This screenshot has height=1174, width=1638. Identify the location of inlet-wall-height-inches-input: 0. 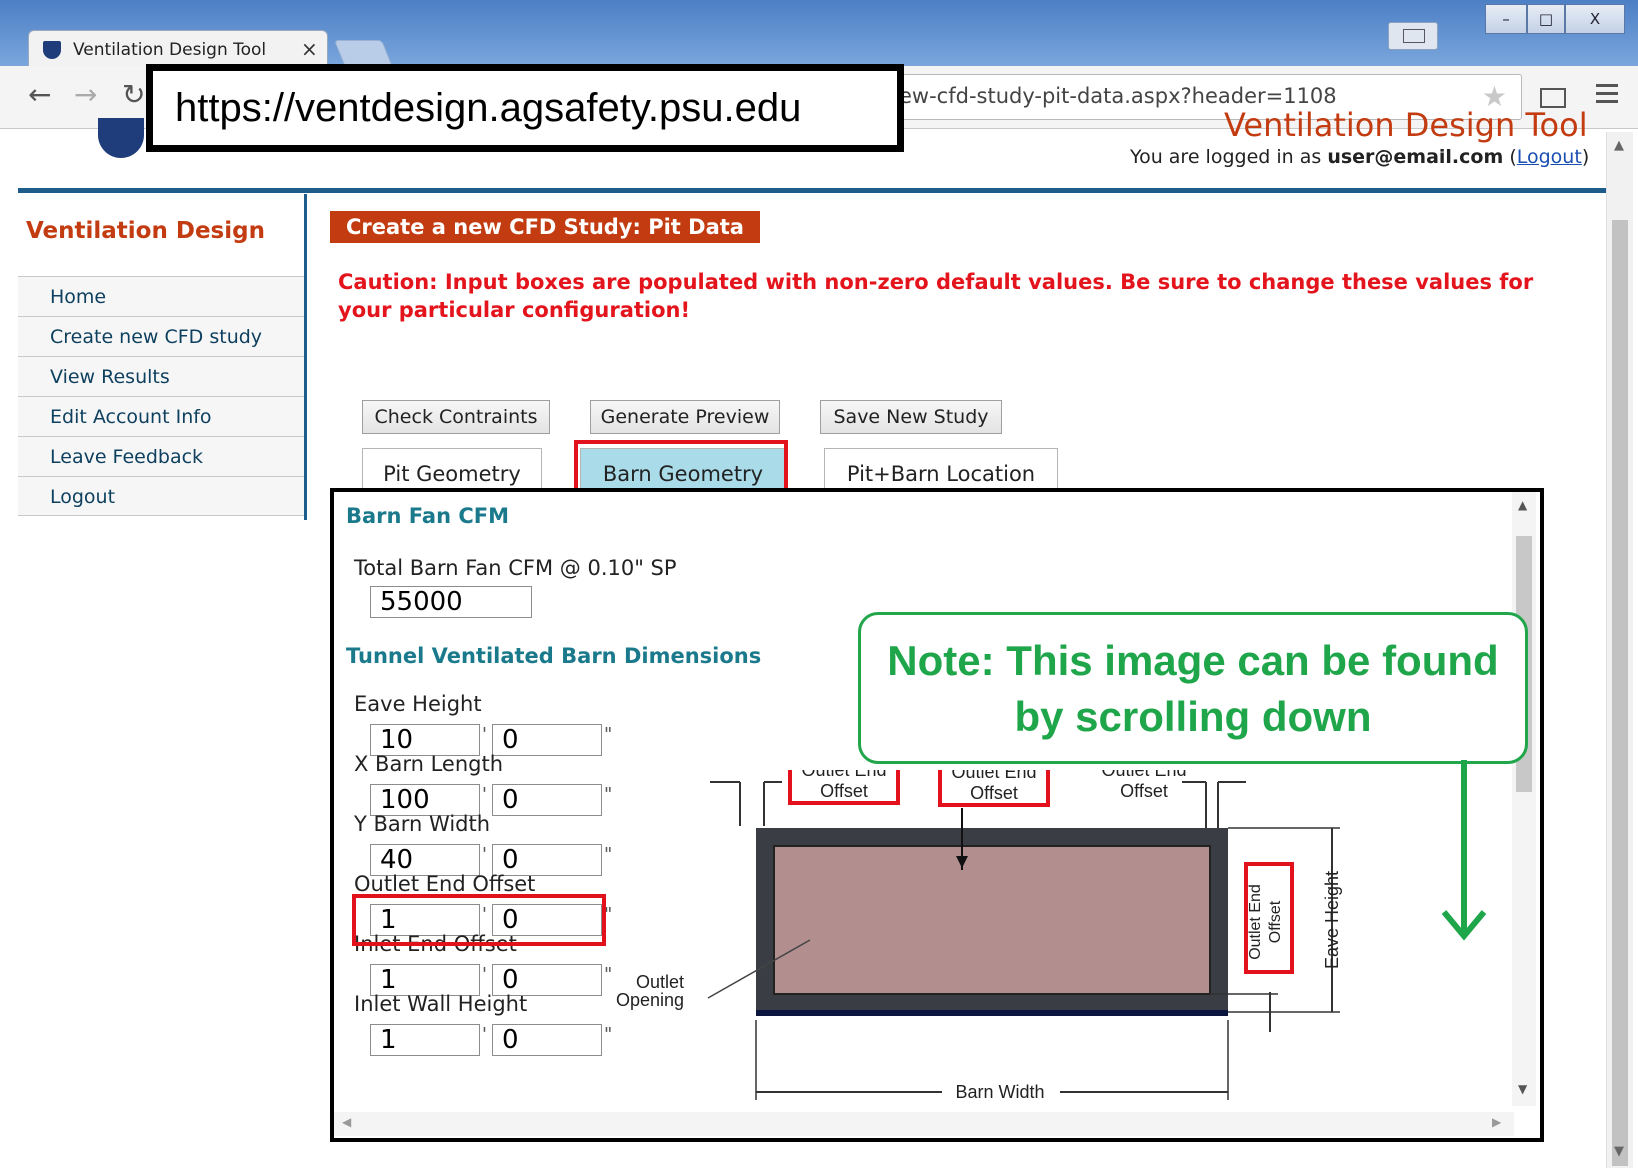
(547, 1040).